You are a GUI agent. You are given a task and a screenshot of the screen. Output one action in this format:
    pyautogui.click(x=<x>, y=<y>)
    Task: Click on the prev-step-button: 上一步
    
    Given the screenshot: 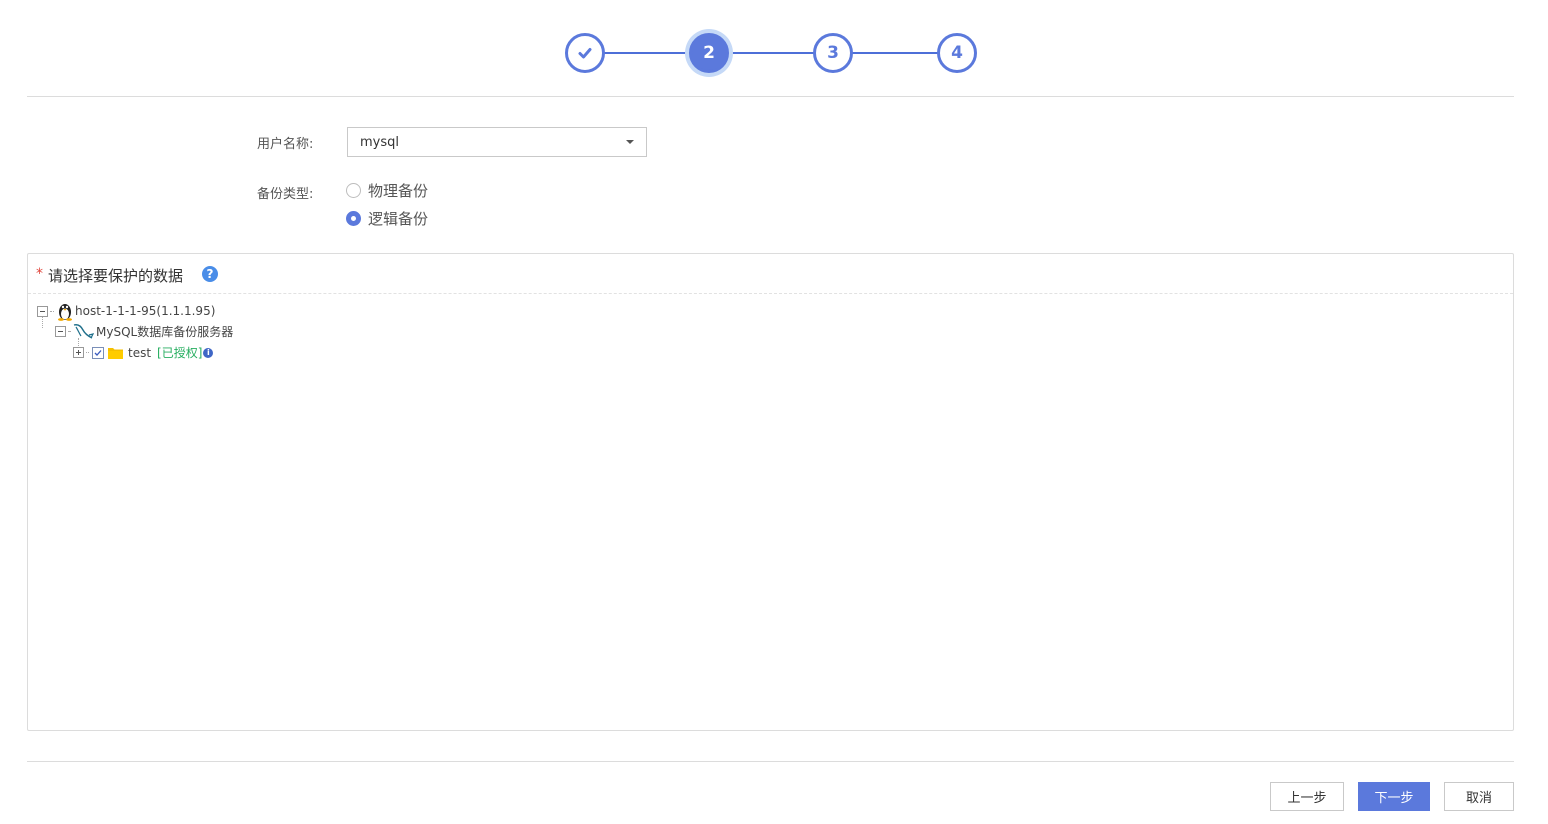 What is the action you would take?
    pyautogui.click(x=1307, y=796)
    